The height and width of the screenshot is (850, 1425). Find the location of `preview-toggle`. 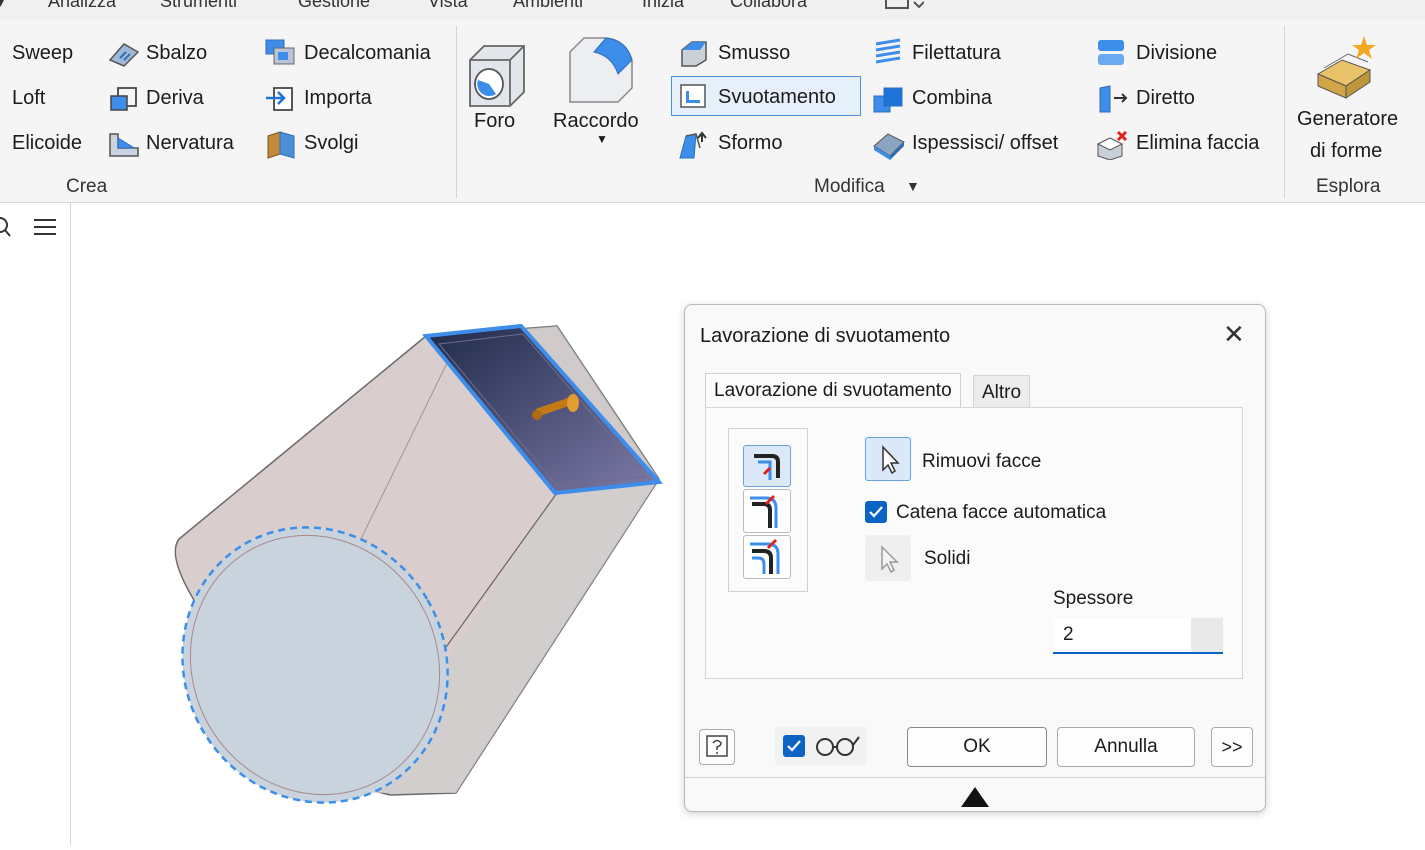

preview-toggle is located at coordinates (821, 746).